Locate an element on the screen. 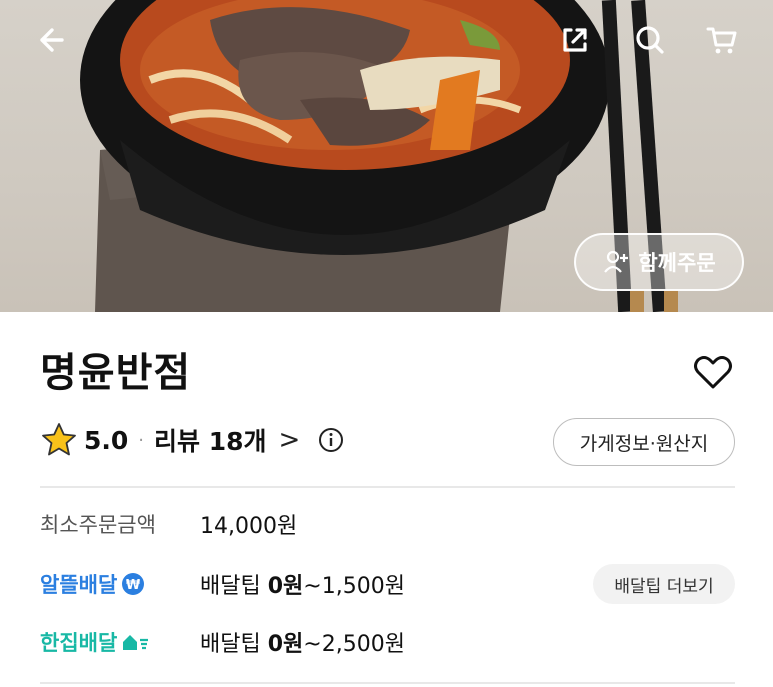 The width and height of the screenshot is (773, 687). hanjip-delivery-text: 한집배달 is located at coordinates (79, 643).